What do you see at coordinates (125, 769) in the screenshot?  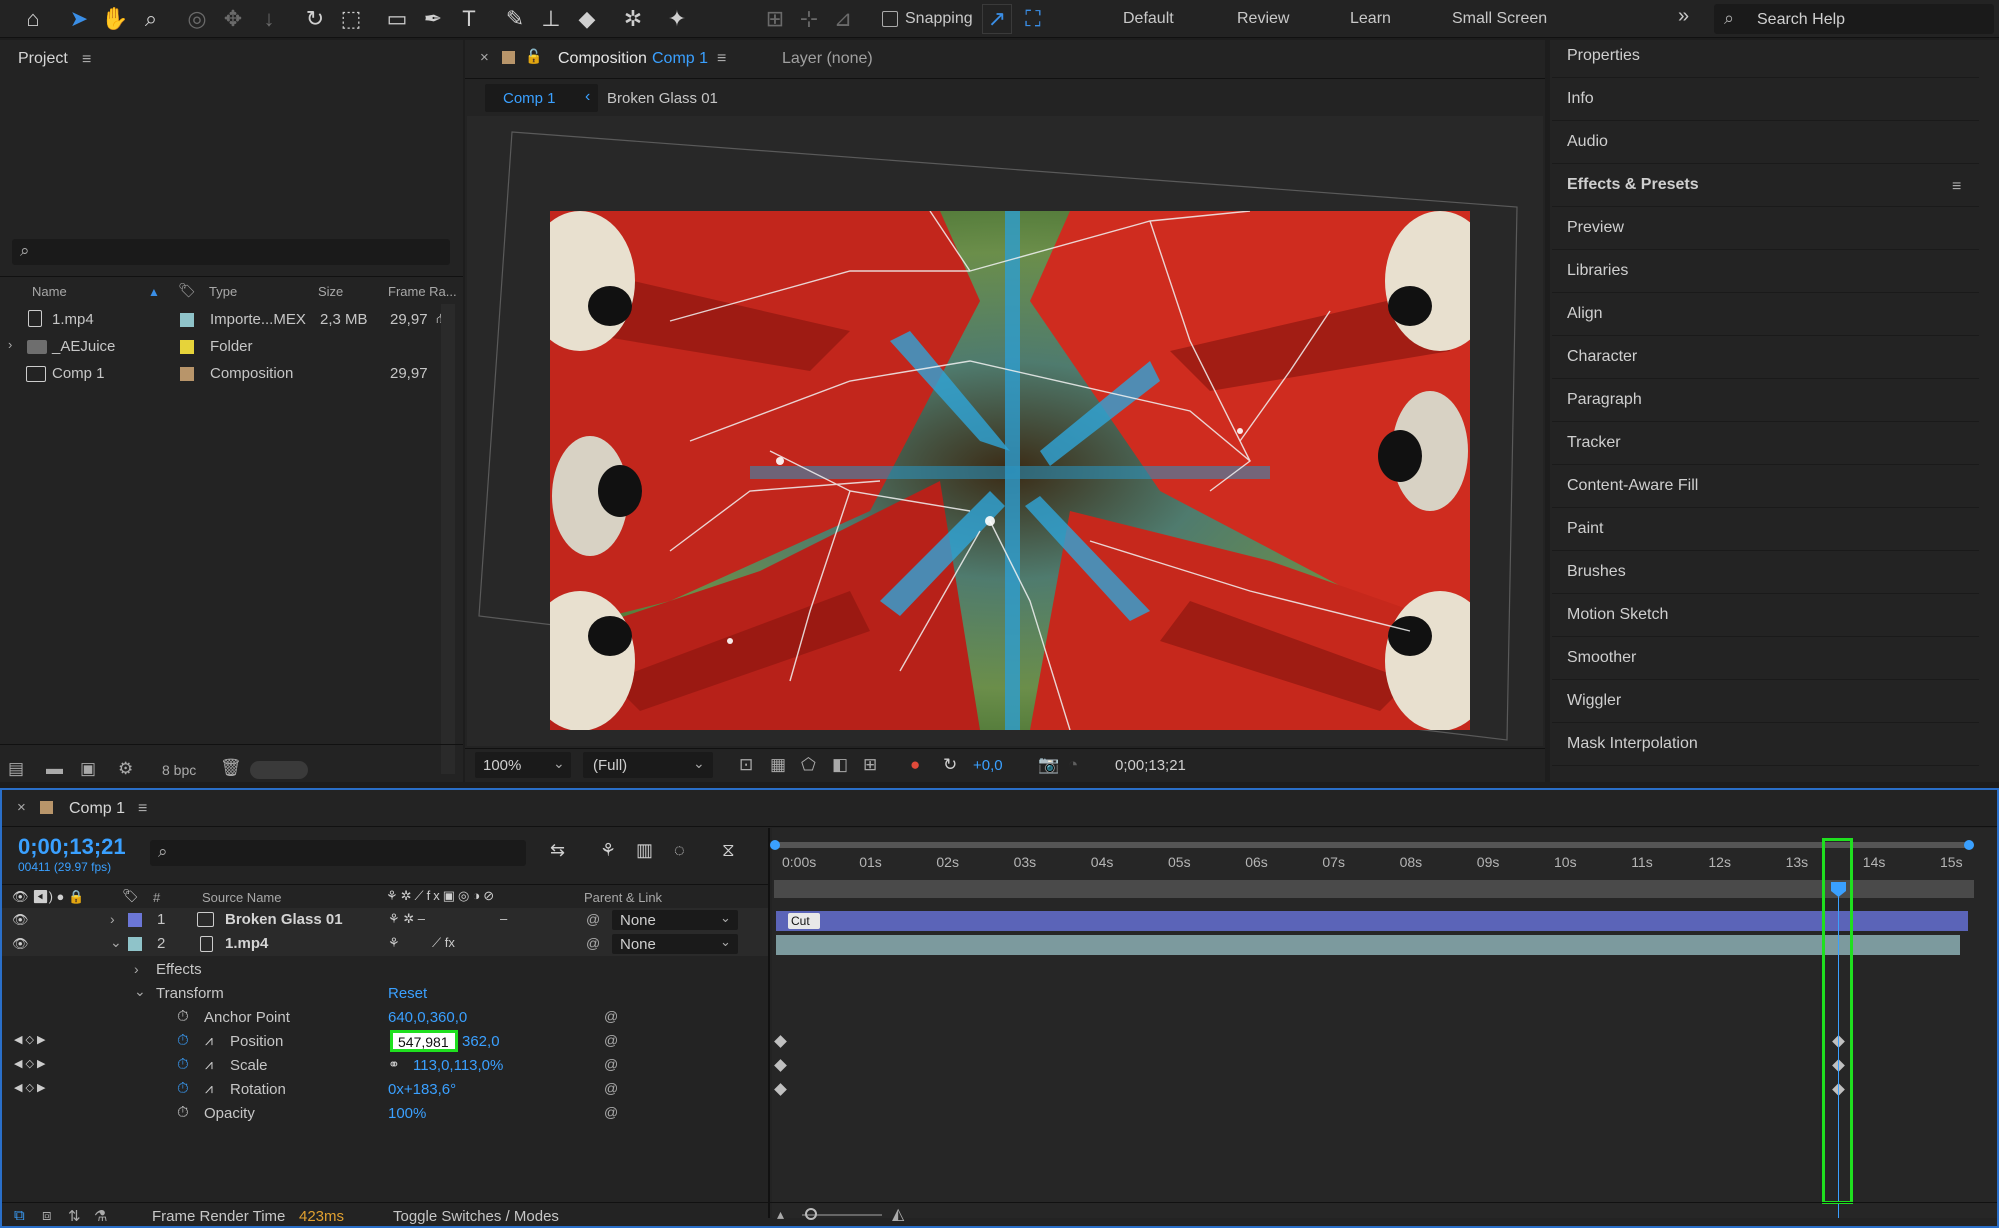 I see `adjust-settings-icon: ⚙` at bounding box center [125, 769].